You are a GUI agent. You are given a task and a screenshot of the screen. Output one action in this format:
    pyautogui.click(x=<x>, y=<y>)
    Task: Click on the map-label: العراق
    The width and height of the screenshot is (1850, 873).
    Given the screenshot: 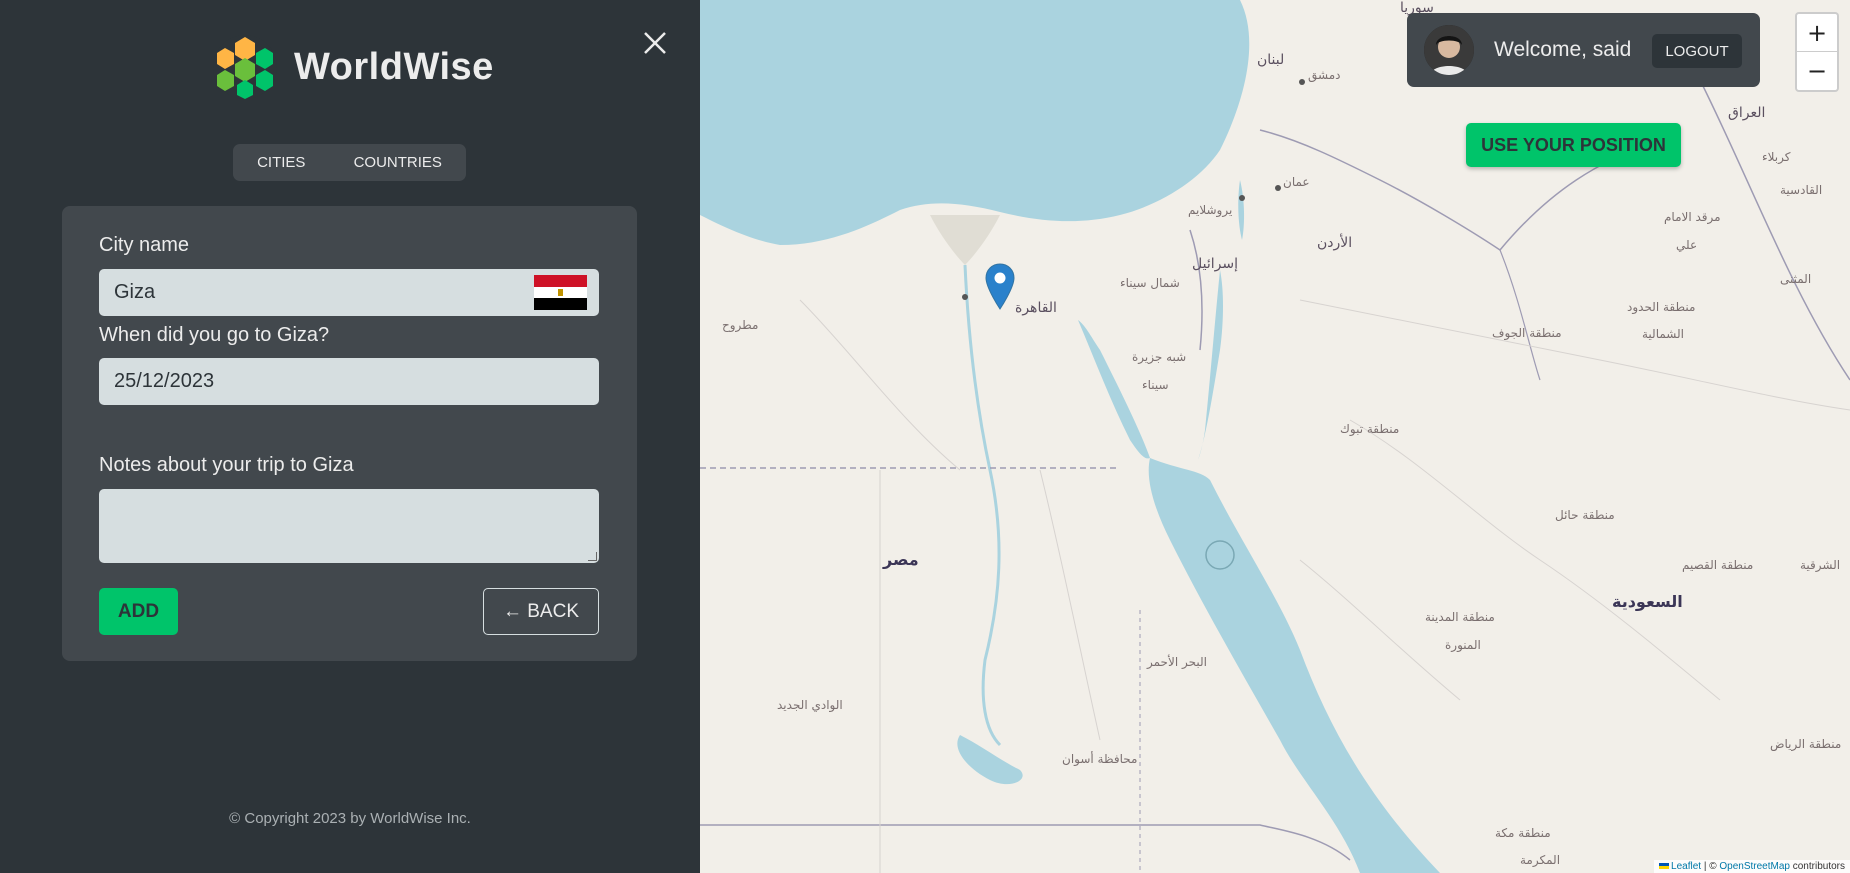 What is the action you would take?
    pyautogui.click(x=1747, y=113)
    